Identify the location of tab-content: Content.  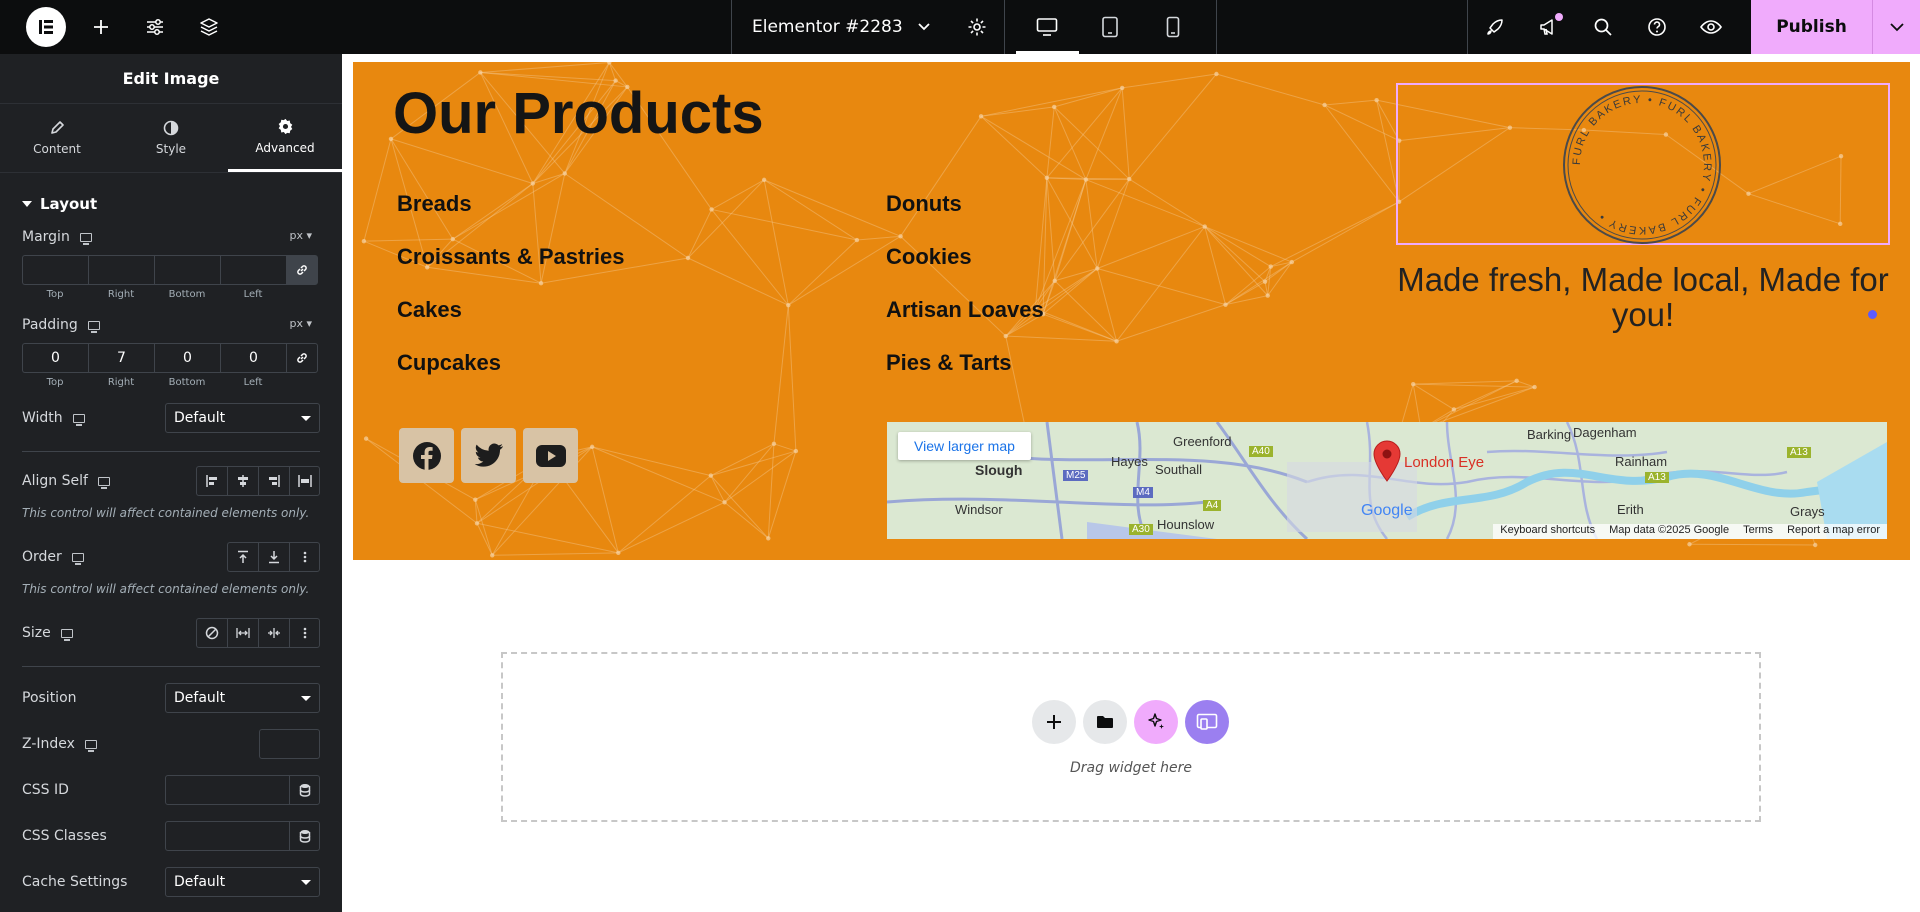
(57, 138).